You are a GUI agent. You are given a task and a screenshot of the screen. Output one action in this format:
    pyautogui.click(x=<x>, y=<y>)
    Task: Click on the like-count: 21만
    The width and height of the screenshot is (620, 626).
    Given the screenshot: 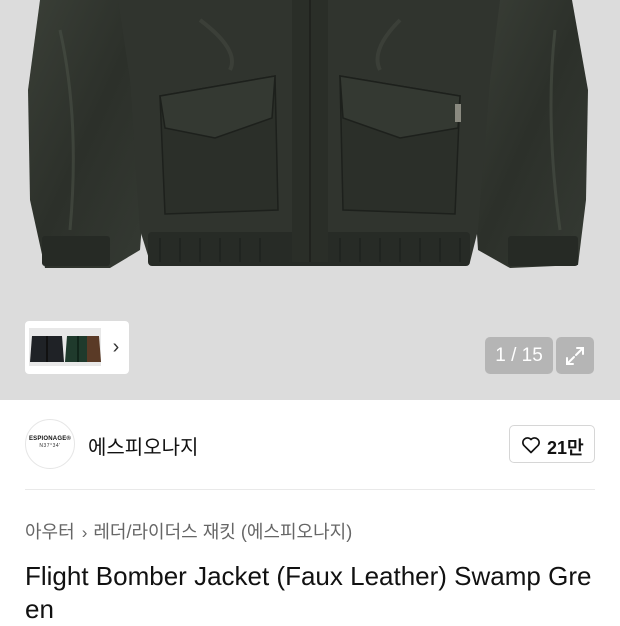 What is the action you would take?
    pyautogui.click(x=565, y=448)
    